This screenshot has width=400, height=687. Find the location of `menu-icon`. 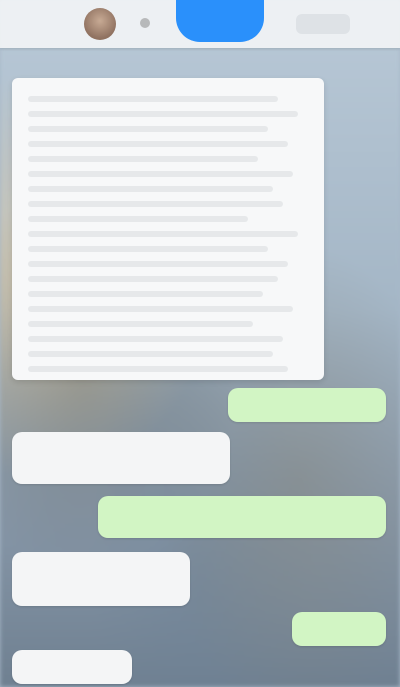

menu-icon is located at coordinates (323, 24).